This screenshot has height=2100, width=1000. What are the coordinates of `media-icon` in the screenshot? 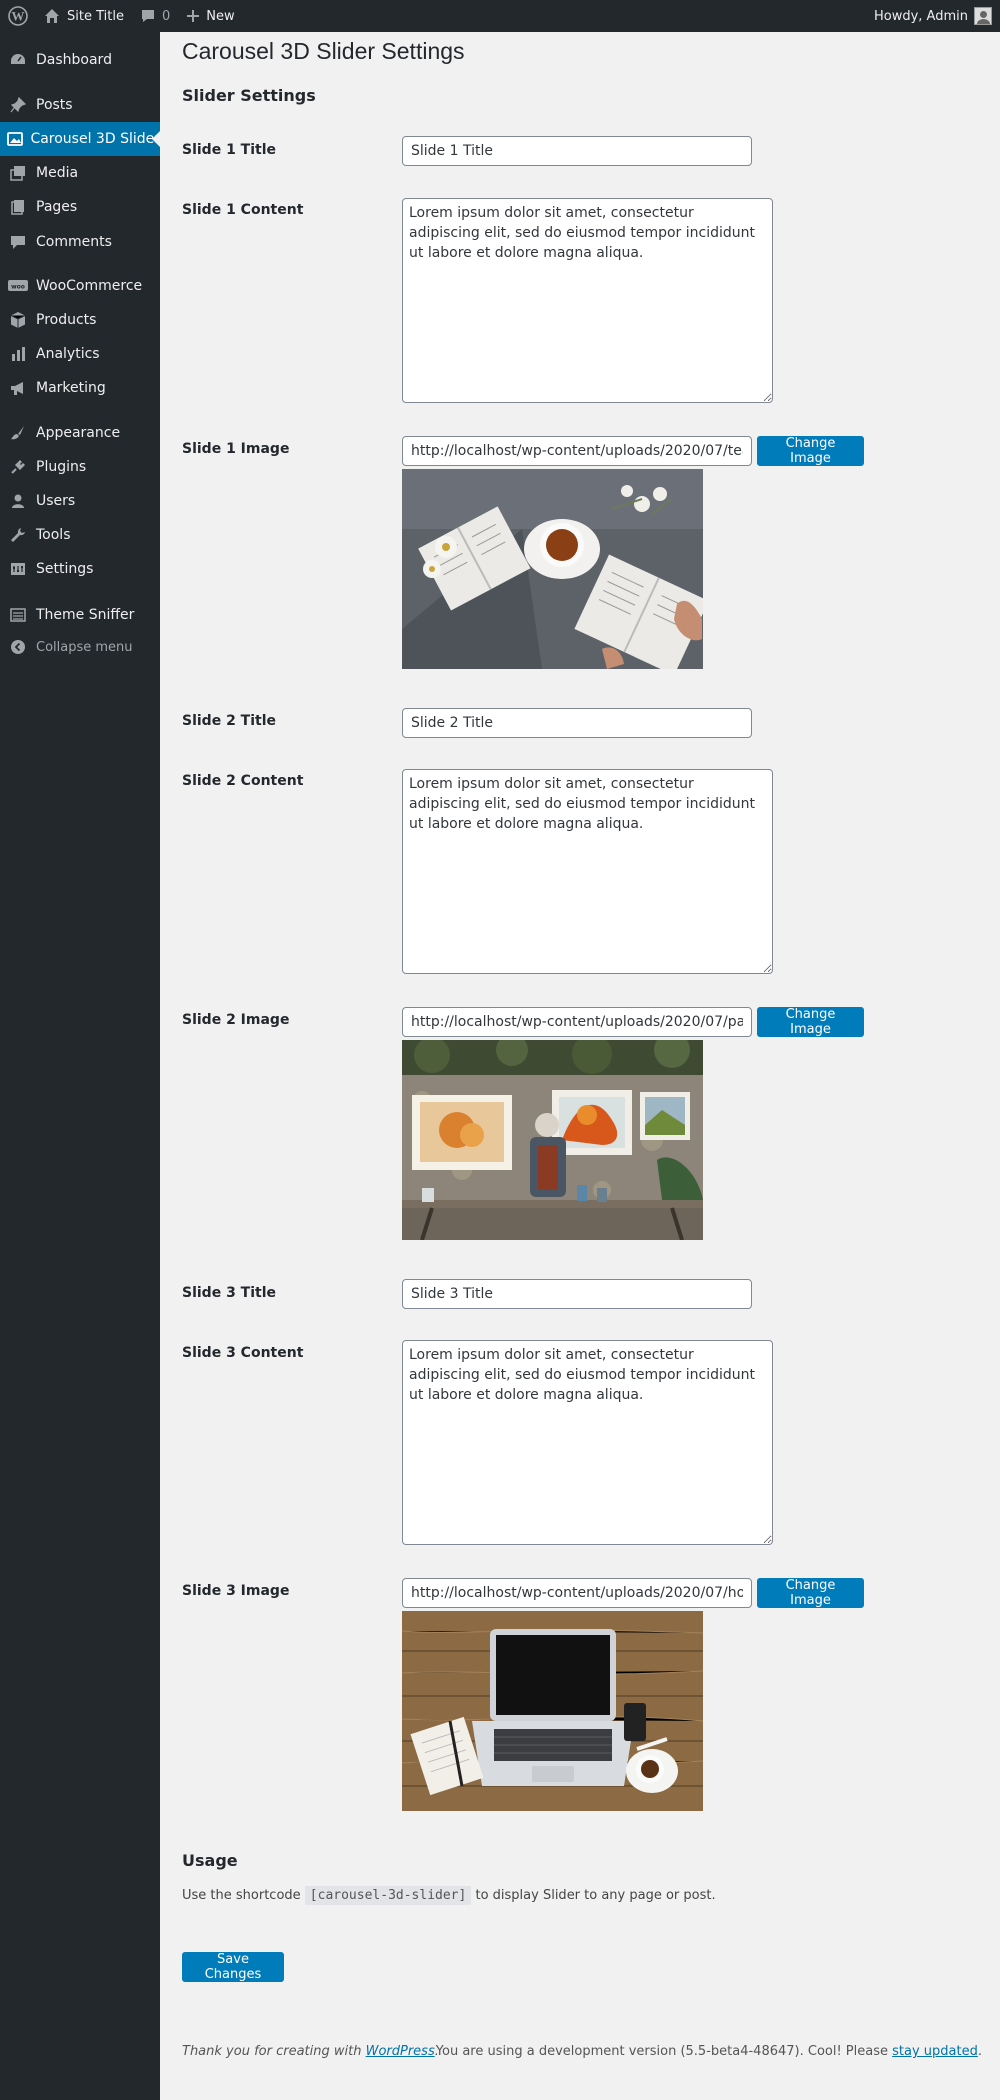 It's located at (18, 173).